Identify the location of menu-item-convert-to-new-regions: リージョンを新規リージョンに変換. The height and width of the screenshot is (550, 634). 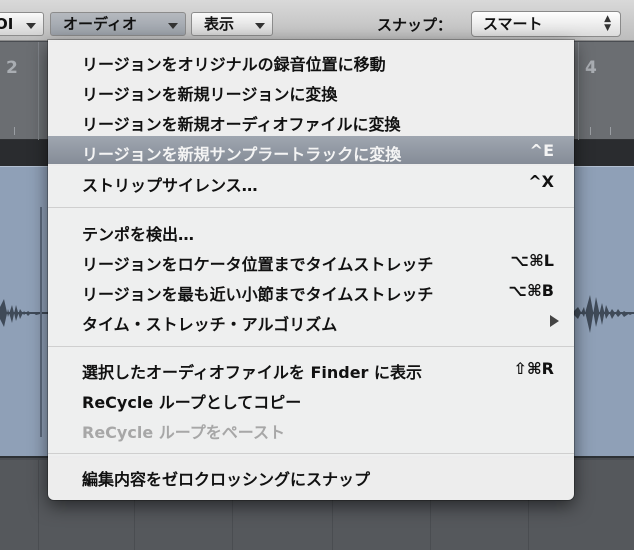
(311, 90).